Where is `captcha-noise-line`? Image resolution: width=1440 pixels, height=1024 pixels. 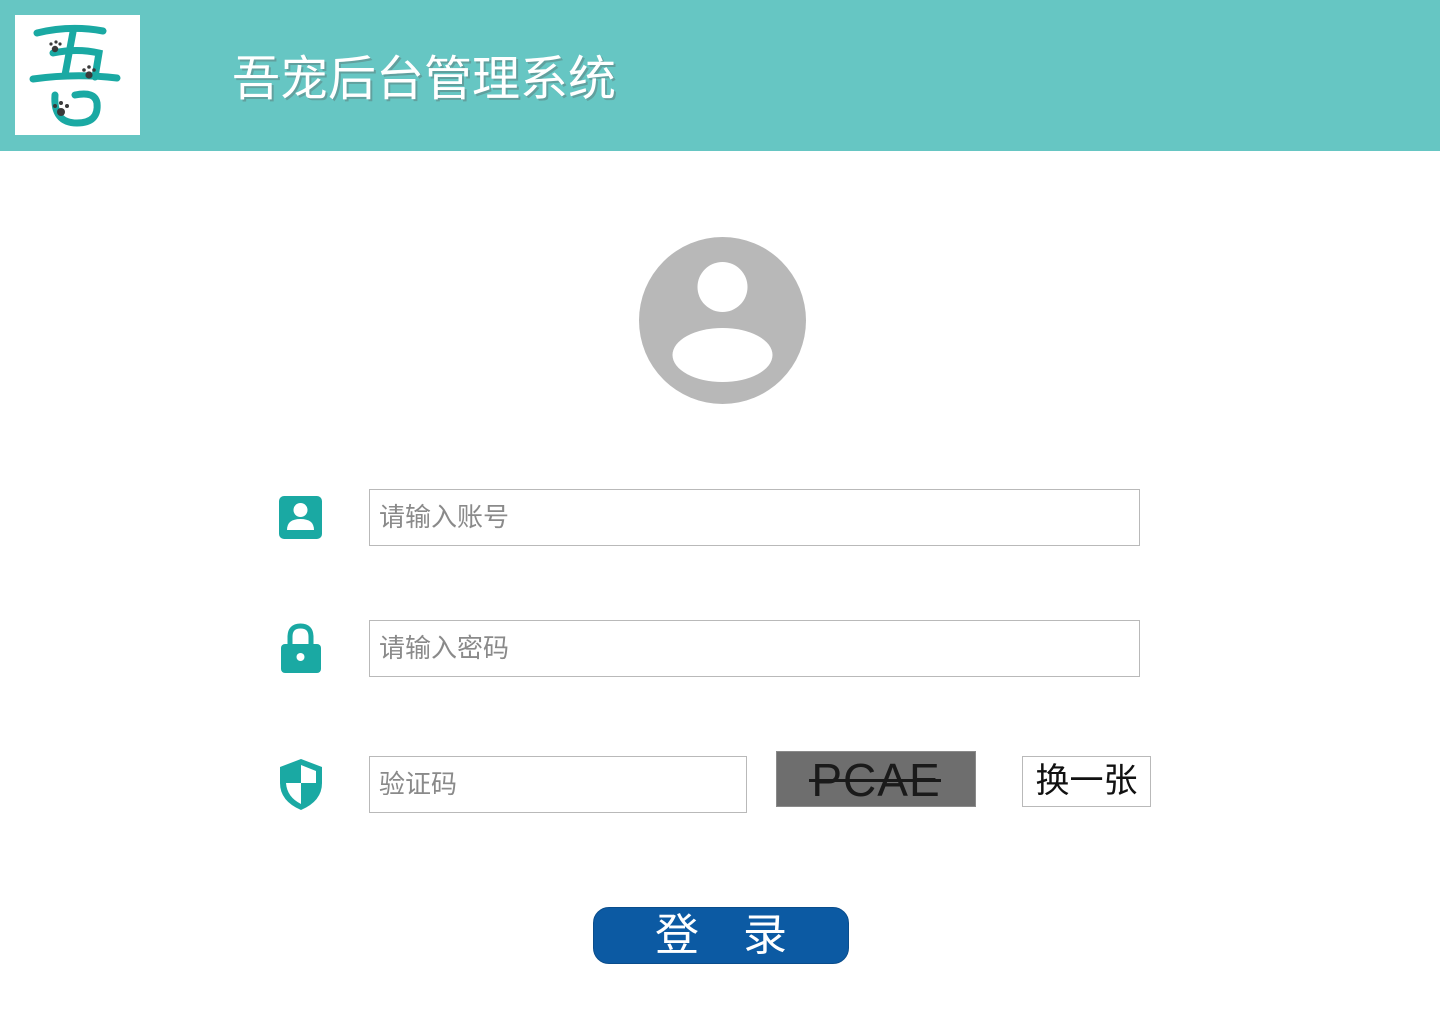
captcha-noise-line is located at coordinates (875, 780).